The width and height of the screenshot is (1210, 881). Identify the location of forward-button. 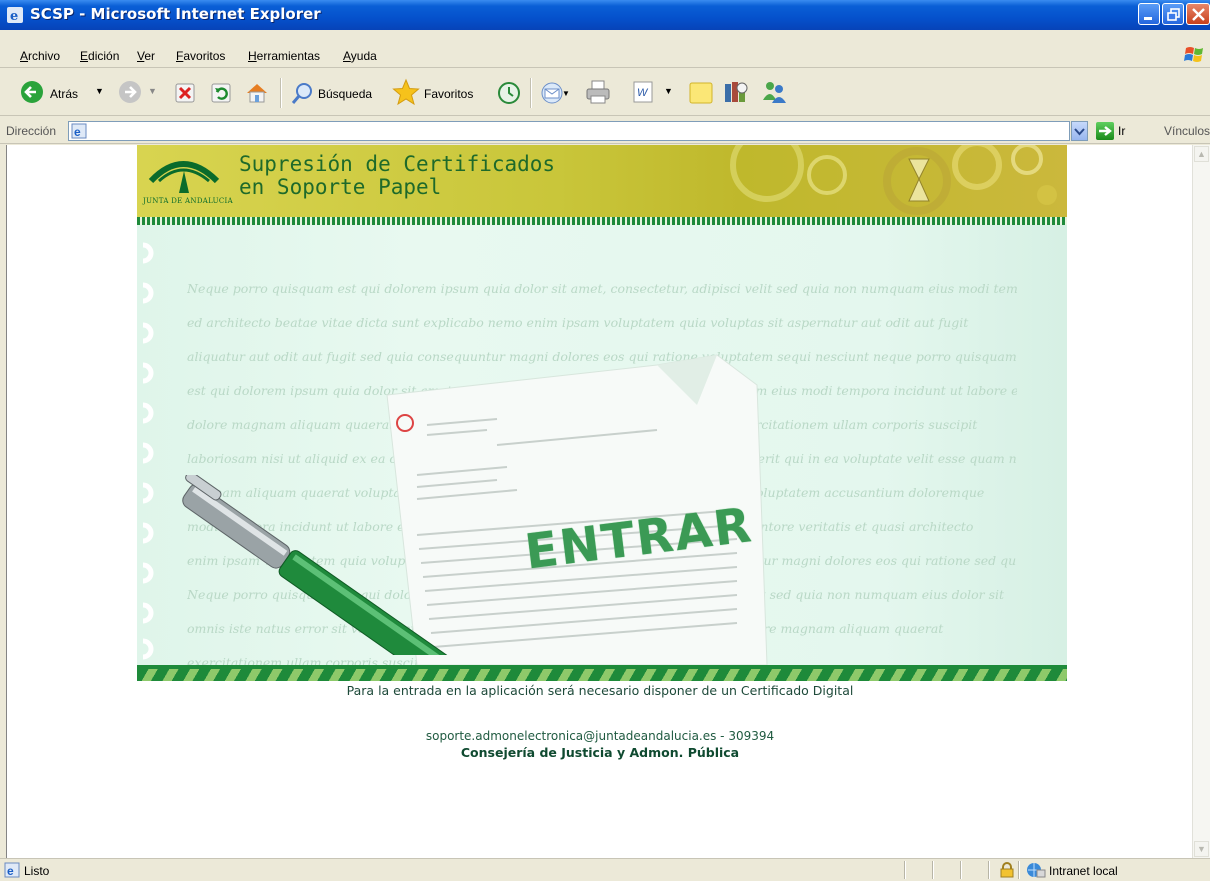
(131, 93).